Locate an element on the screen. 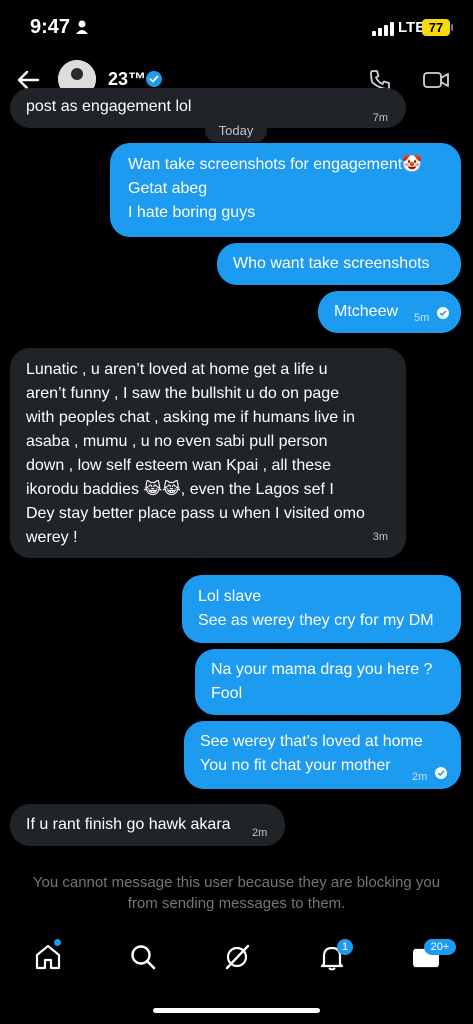 The height and width of the screenshot is (1024, 473). home-indicator is located at coordinates (236, 1010).